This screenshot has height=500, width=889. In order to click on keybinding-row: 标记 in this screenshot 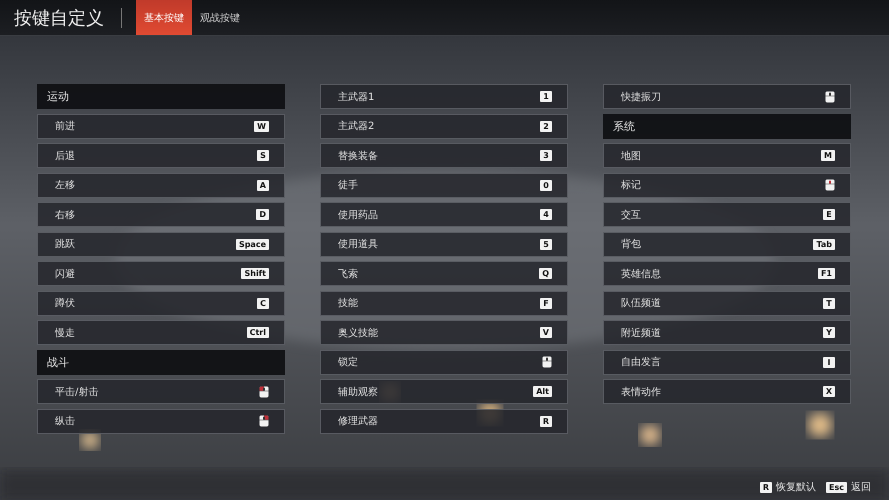, I will do `click(727, 185)`.